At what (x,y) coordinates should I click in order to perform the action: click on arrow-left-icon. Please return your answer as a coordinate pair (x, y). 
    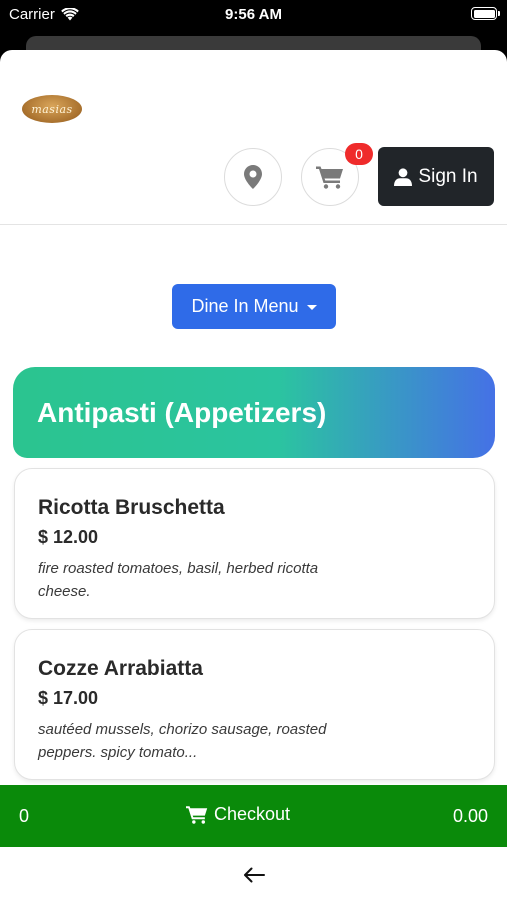
    Looking at the image, I should click on (254, 875).